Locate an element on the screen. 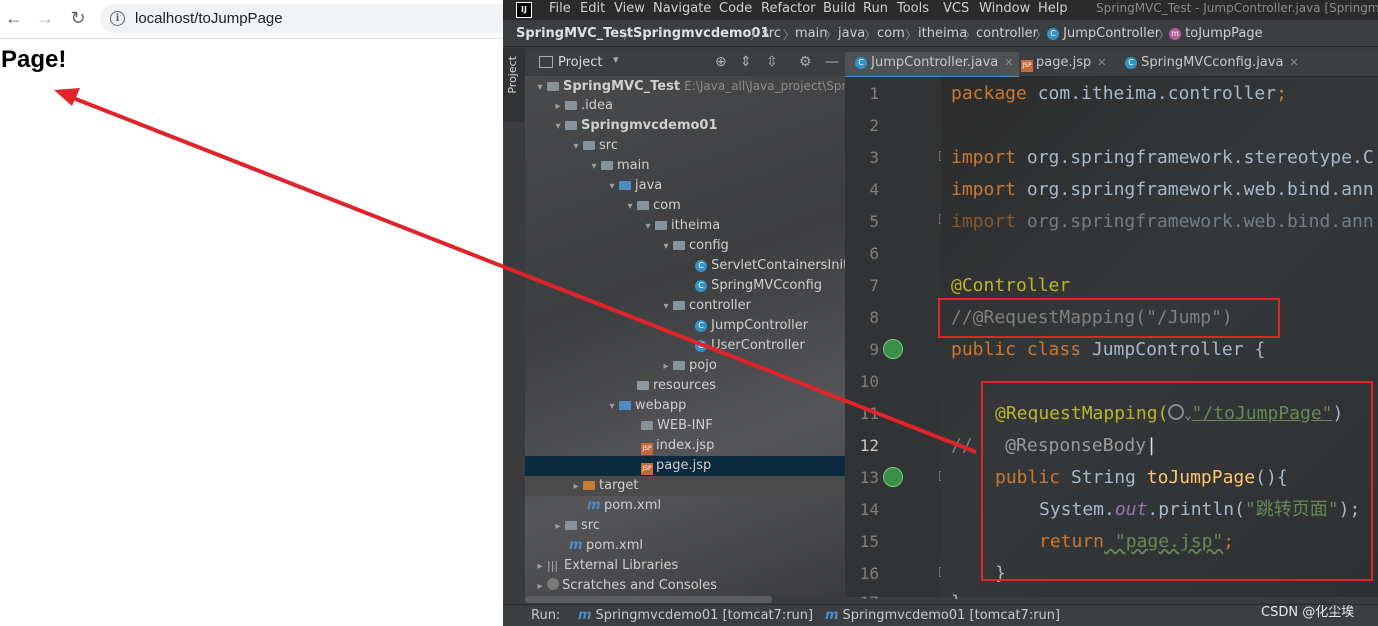  menu-code: Code is located at coordinates (735, 8).